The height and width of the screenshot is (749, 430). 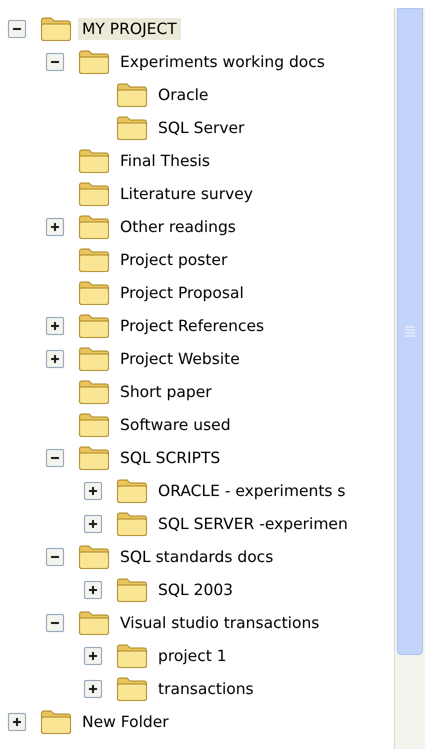 What do you see at coordinates (180, 359) in the screenshot?
I see `tree-item: Project Website` at bounding box center [180, 359].